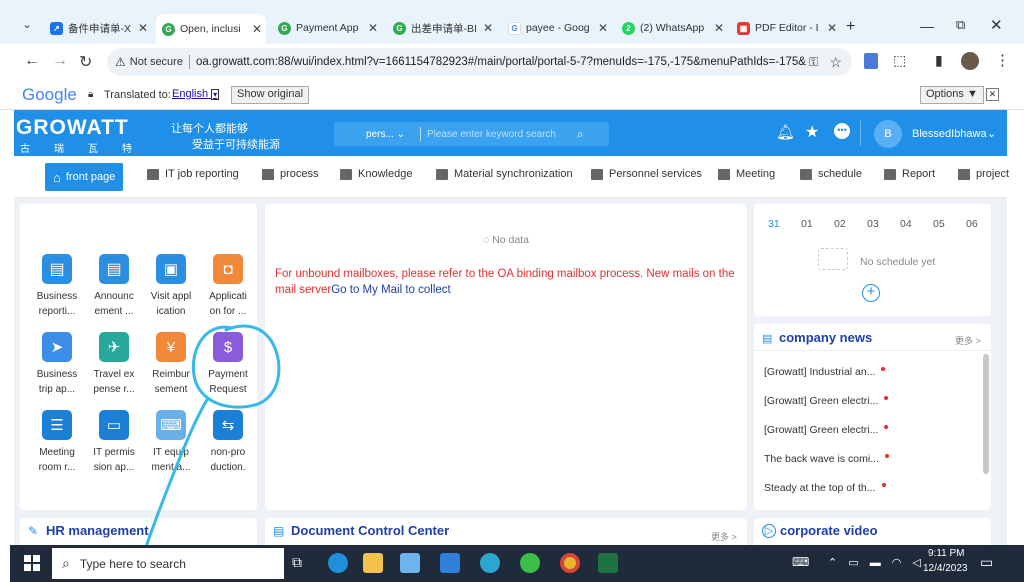 The width and height of the screenshot is (1024, 582). Describe the element at coordinates (786, 28) in the screenshot. I see `browser-tab: ▦ PDF Editor - I ✕` at that location.